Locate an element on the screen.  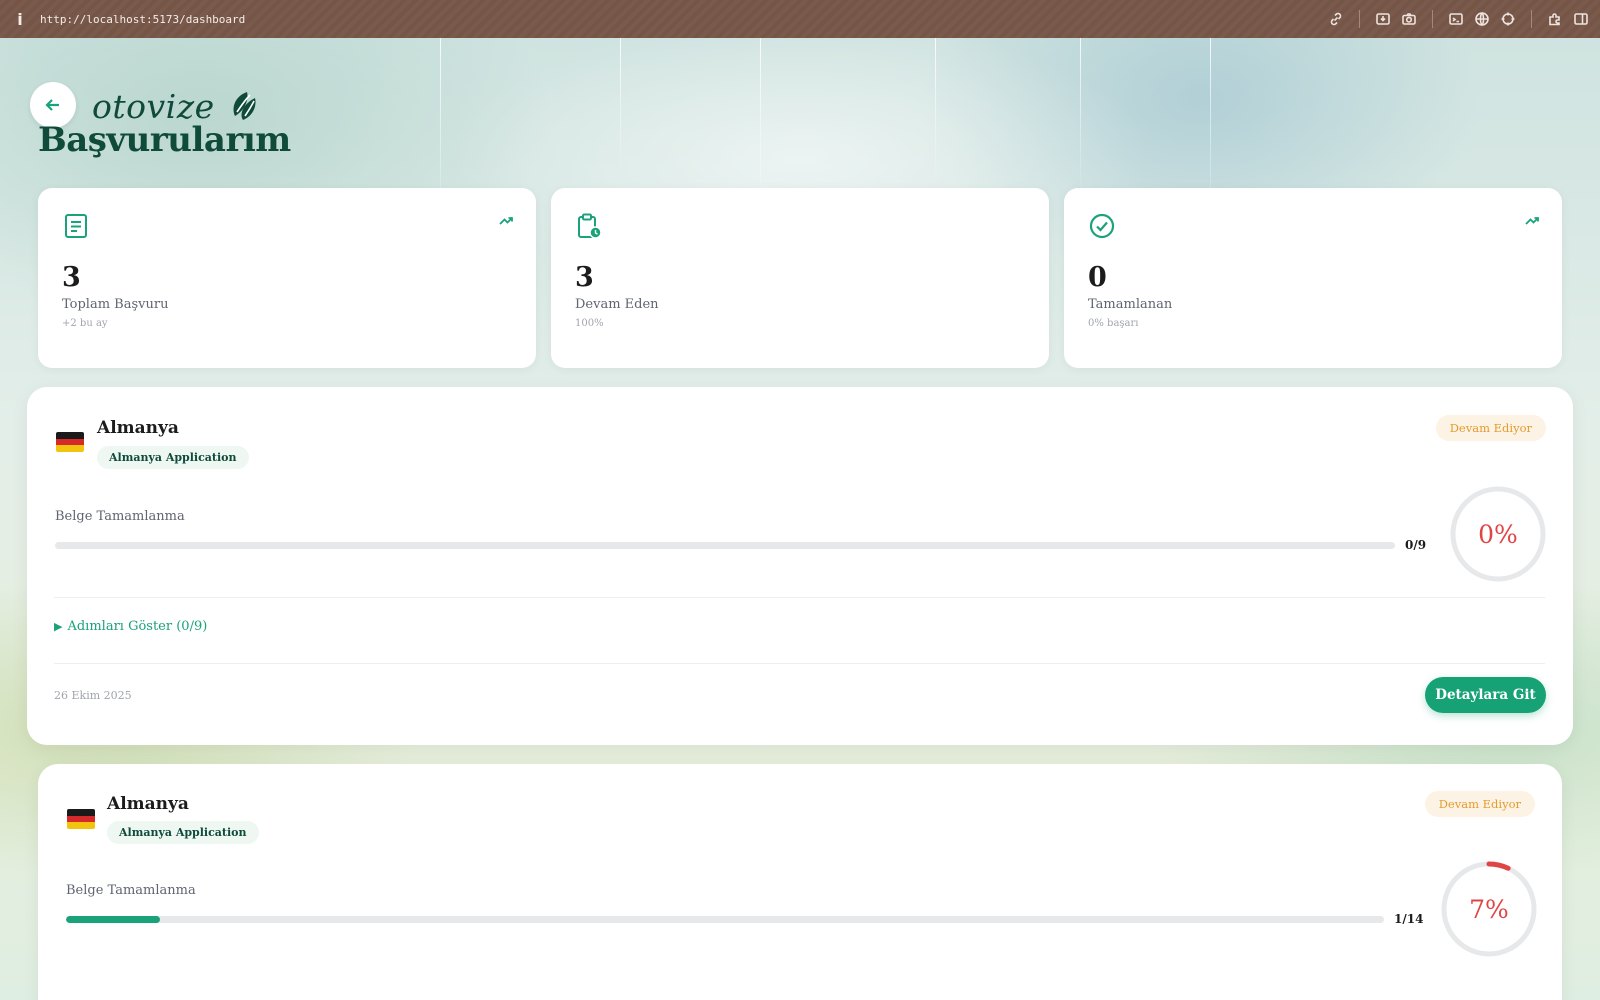
clipboard-clock-icon is located at coordinates (589, 226).